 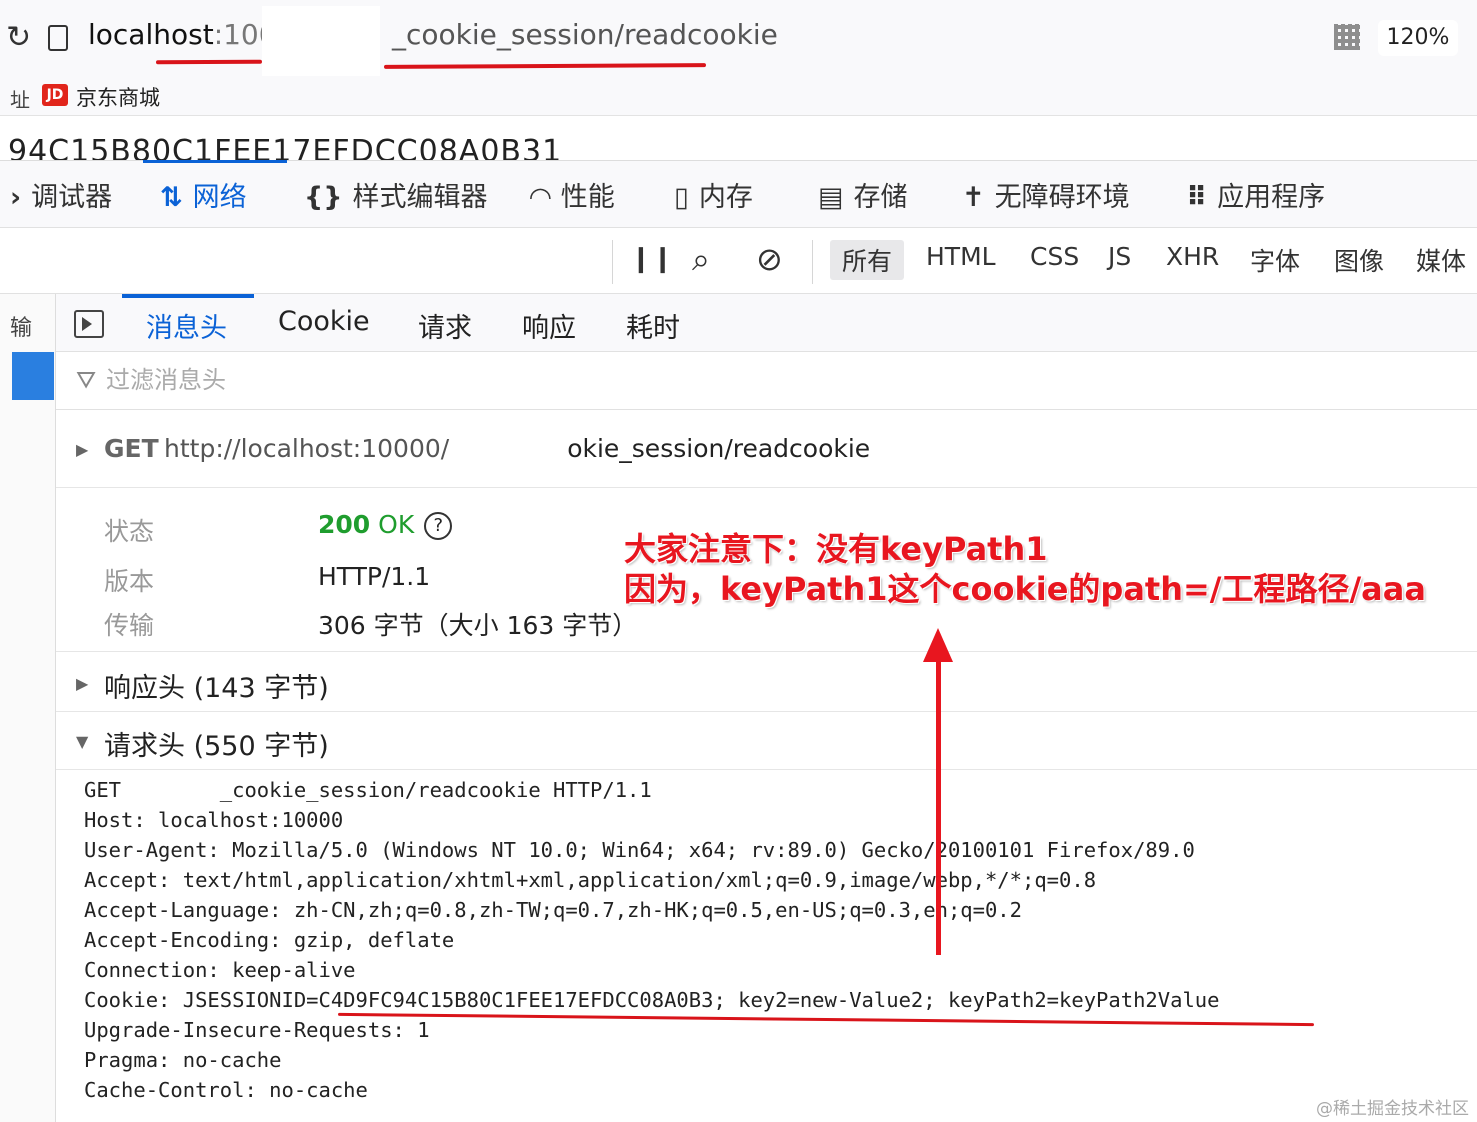 What do you see at coordinates (540, 197) in the screenshot?
I see `gauge-icon: ◠` at bounding box center [540, 197].